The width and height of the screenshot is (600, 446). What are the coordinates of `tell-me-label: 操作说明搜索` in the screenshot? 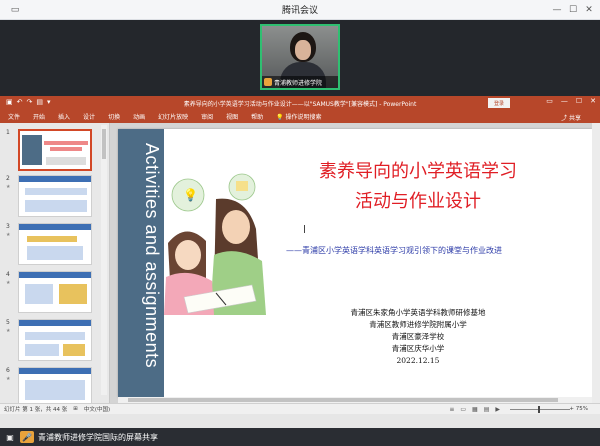 It's located at (303, 117).